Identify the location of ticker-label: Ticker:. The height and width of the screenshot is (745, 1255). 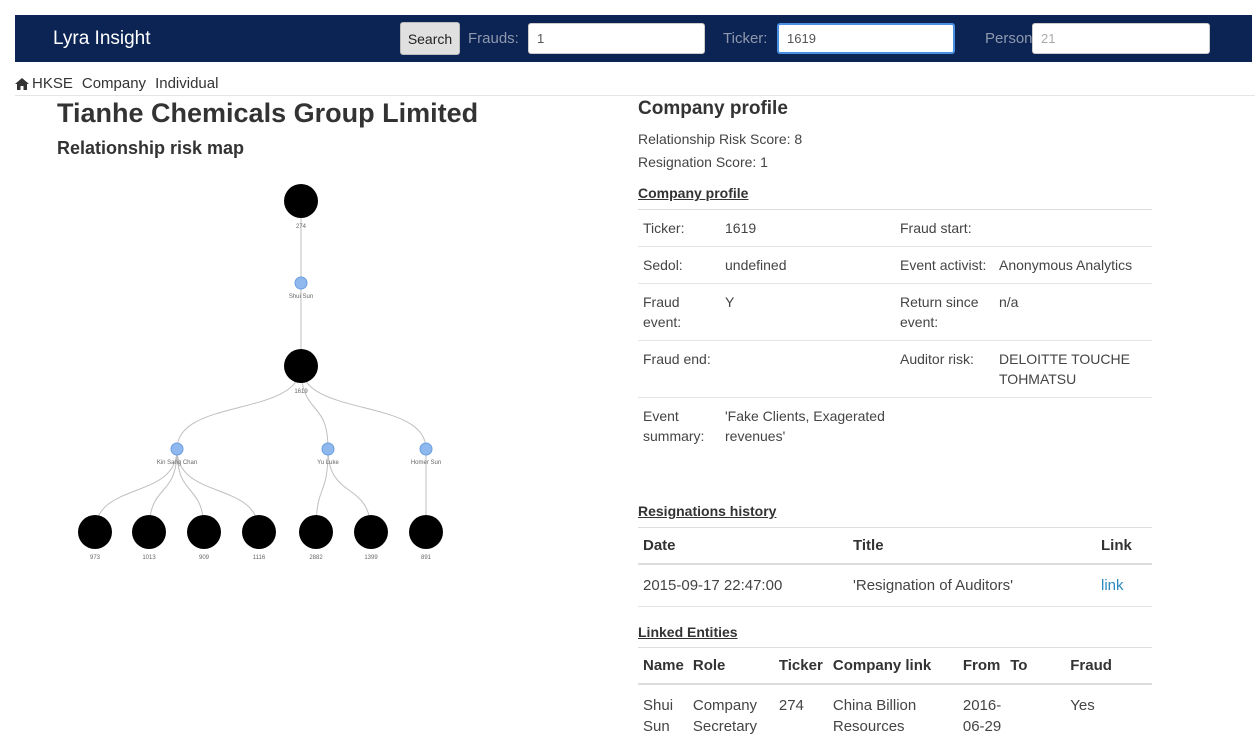
(745, 38).